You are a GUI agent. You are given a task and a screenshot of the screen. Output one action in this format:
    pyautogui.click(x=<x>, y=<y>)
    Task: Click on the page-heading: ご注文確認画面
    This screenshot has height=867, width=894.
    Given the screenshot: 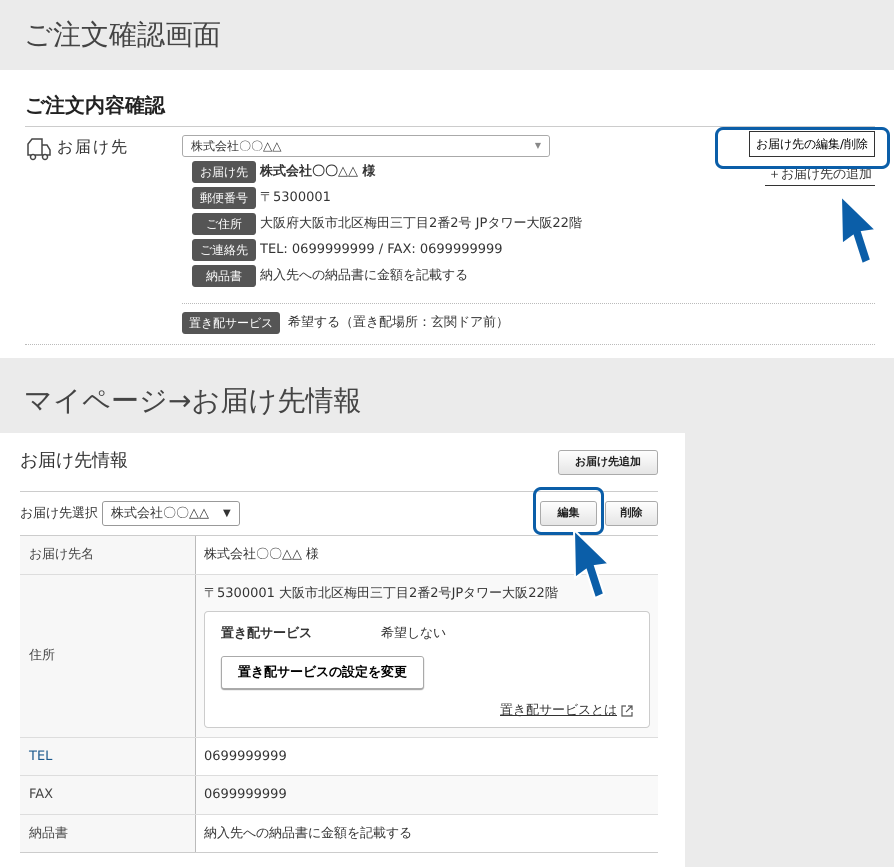 What is the action you would take?
    pyautogui.click(x=122, y=35)
    